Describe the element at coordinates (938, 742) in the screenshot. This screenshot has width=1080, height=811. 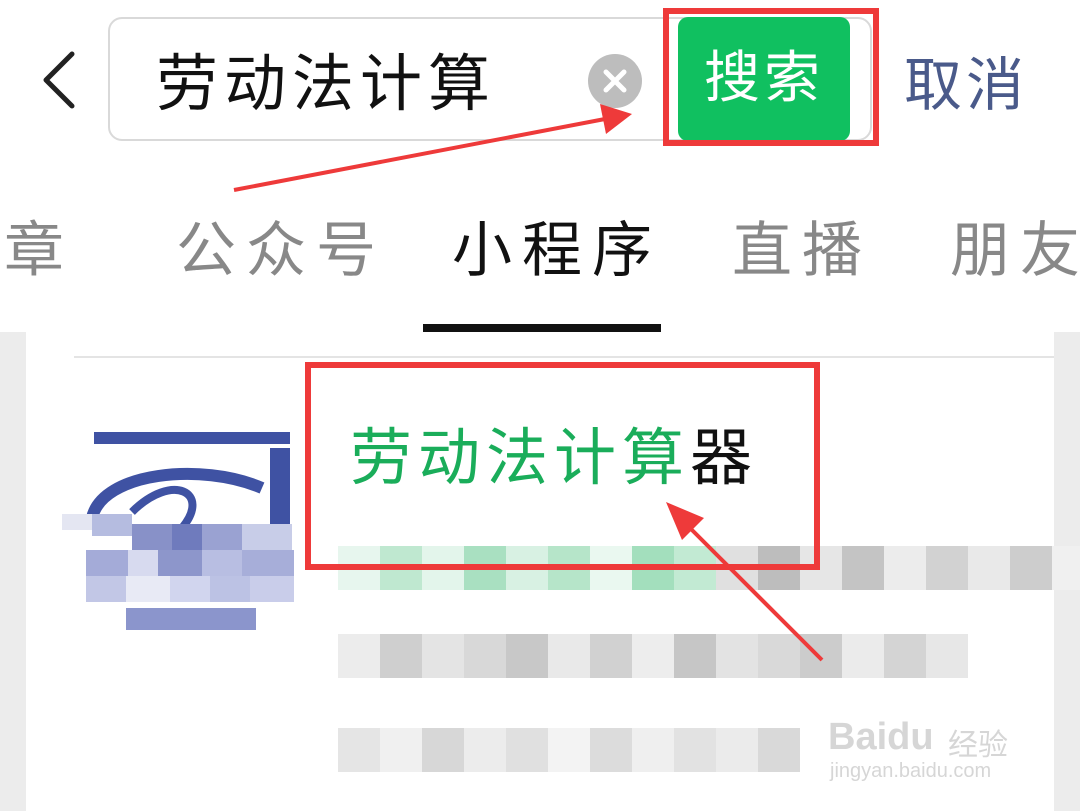
I see `baidu-jingyan-watermark: Baidu 经验 jingyan.baidu.com` at that location.